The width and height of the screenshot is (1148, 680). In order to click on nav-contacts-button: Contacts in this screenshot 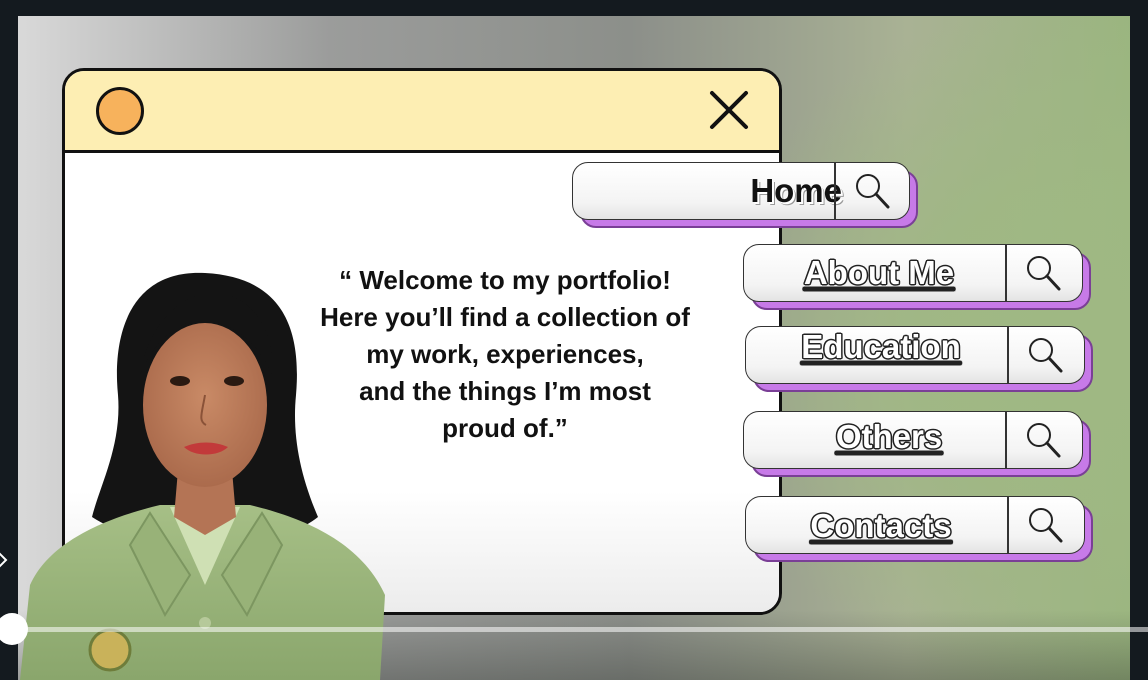, I will do `click(919, 529)`.